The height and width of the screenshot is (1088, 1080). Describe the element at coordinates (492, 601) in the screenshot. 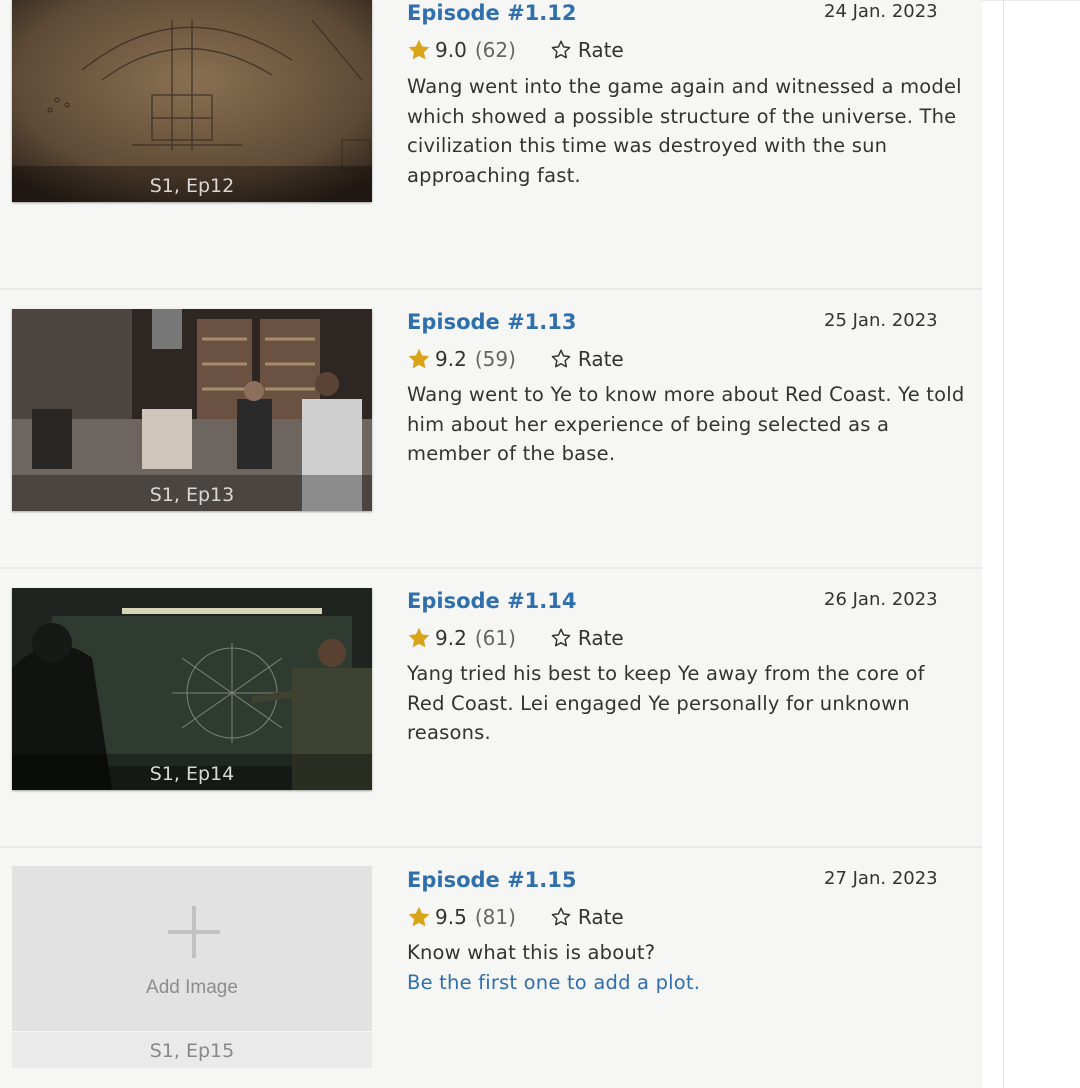

I see `episode-title-link: Episode #1.14` at that location.